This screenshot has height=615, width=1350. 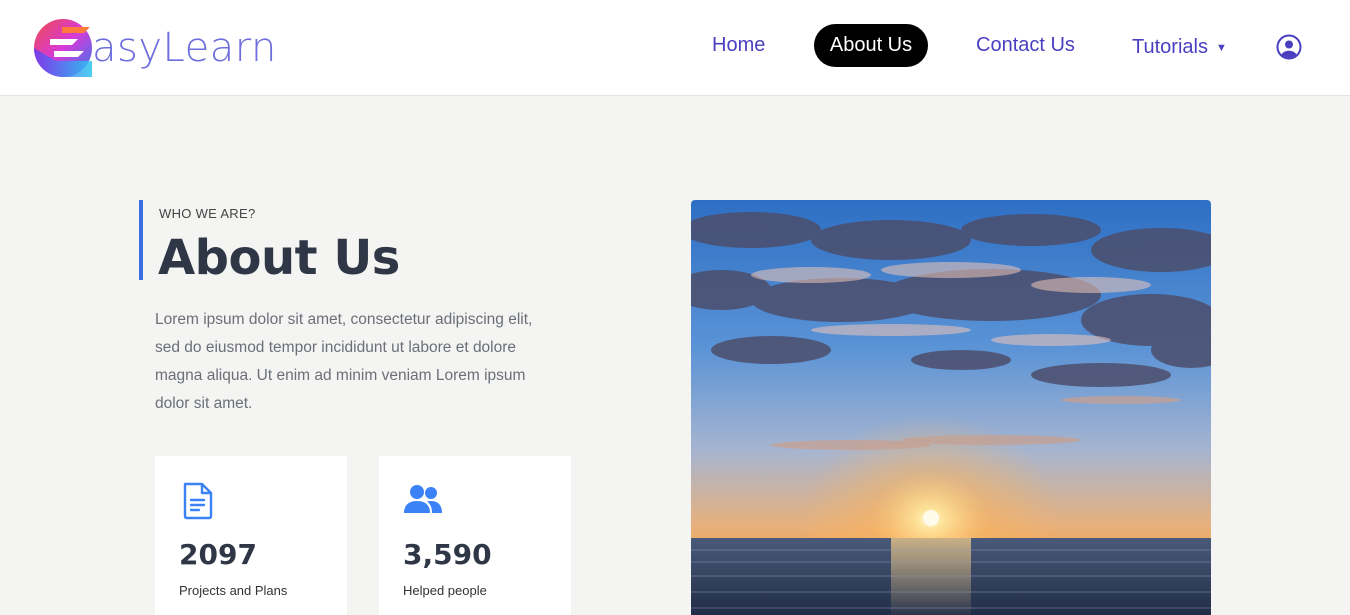 What do you see at coordinates (475, 535) in the screenshot?
I see `stat-card-helped-people: 3,590 Helped people` at bounding box center [475, 535].